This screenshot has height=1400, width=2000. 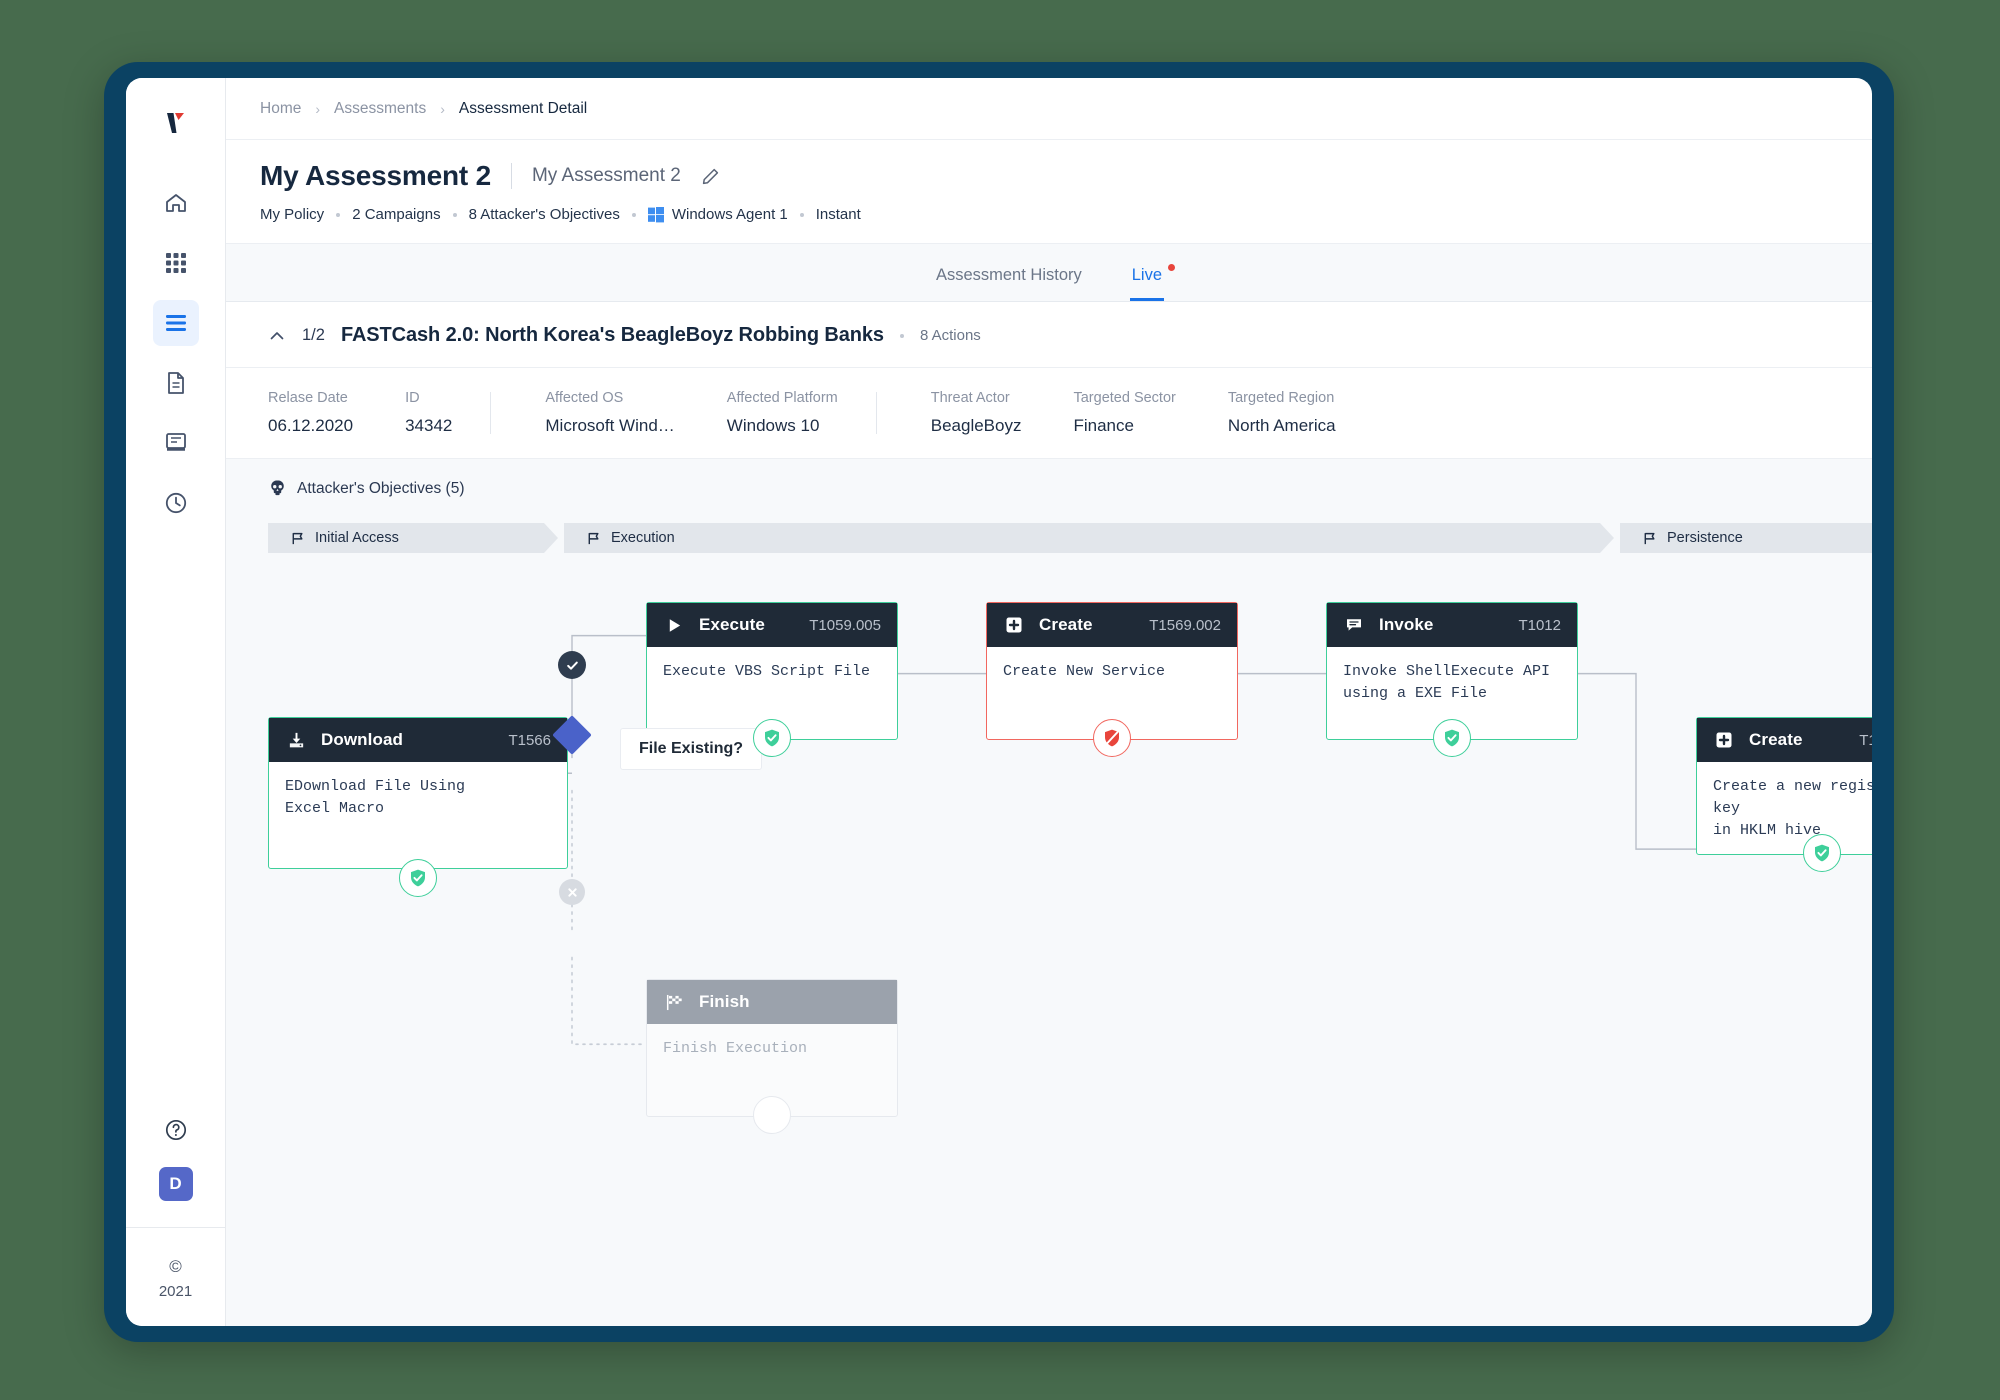 I want to click on diamond-icon, so click(x=572, y=735).